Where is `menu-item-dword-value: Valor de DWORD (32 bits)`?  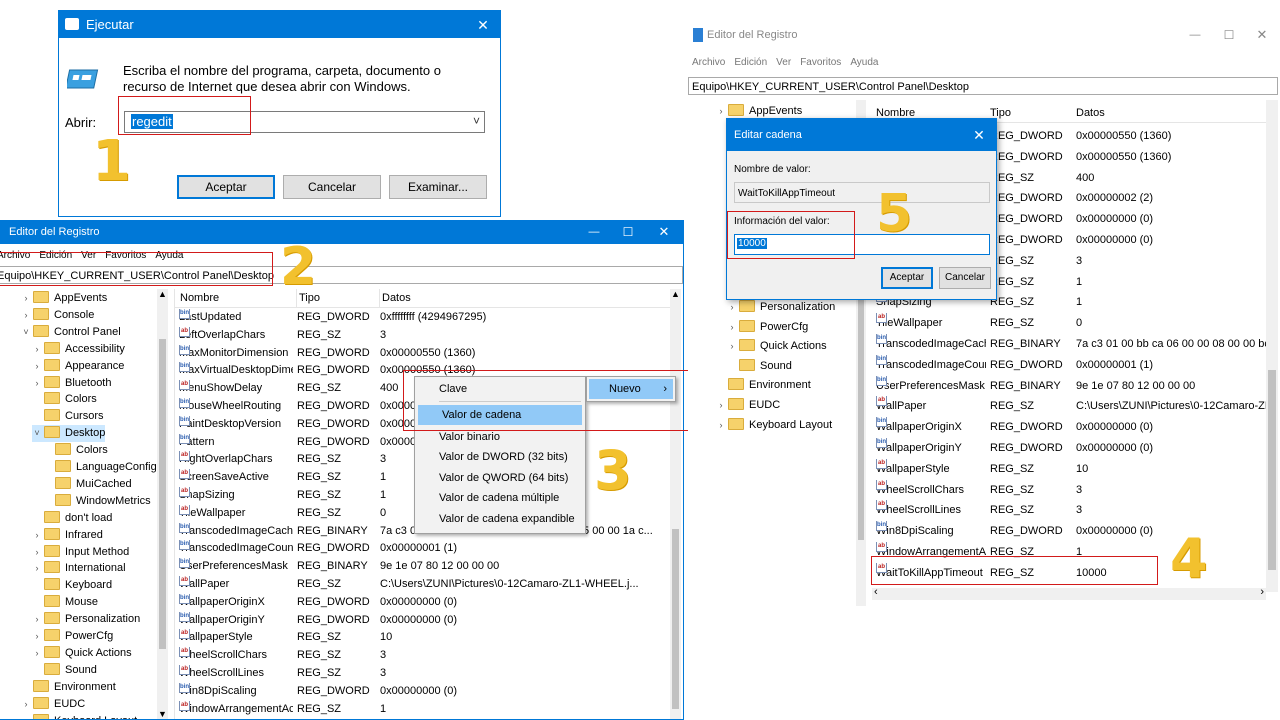
menu-item-dword-value: Valor de DWORD (32 bits) is located at coordinates (500, 457).